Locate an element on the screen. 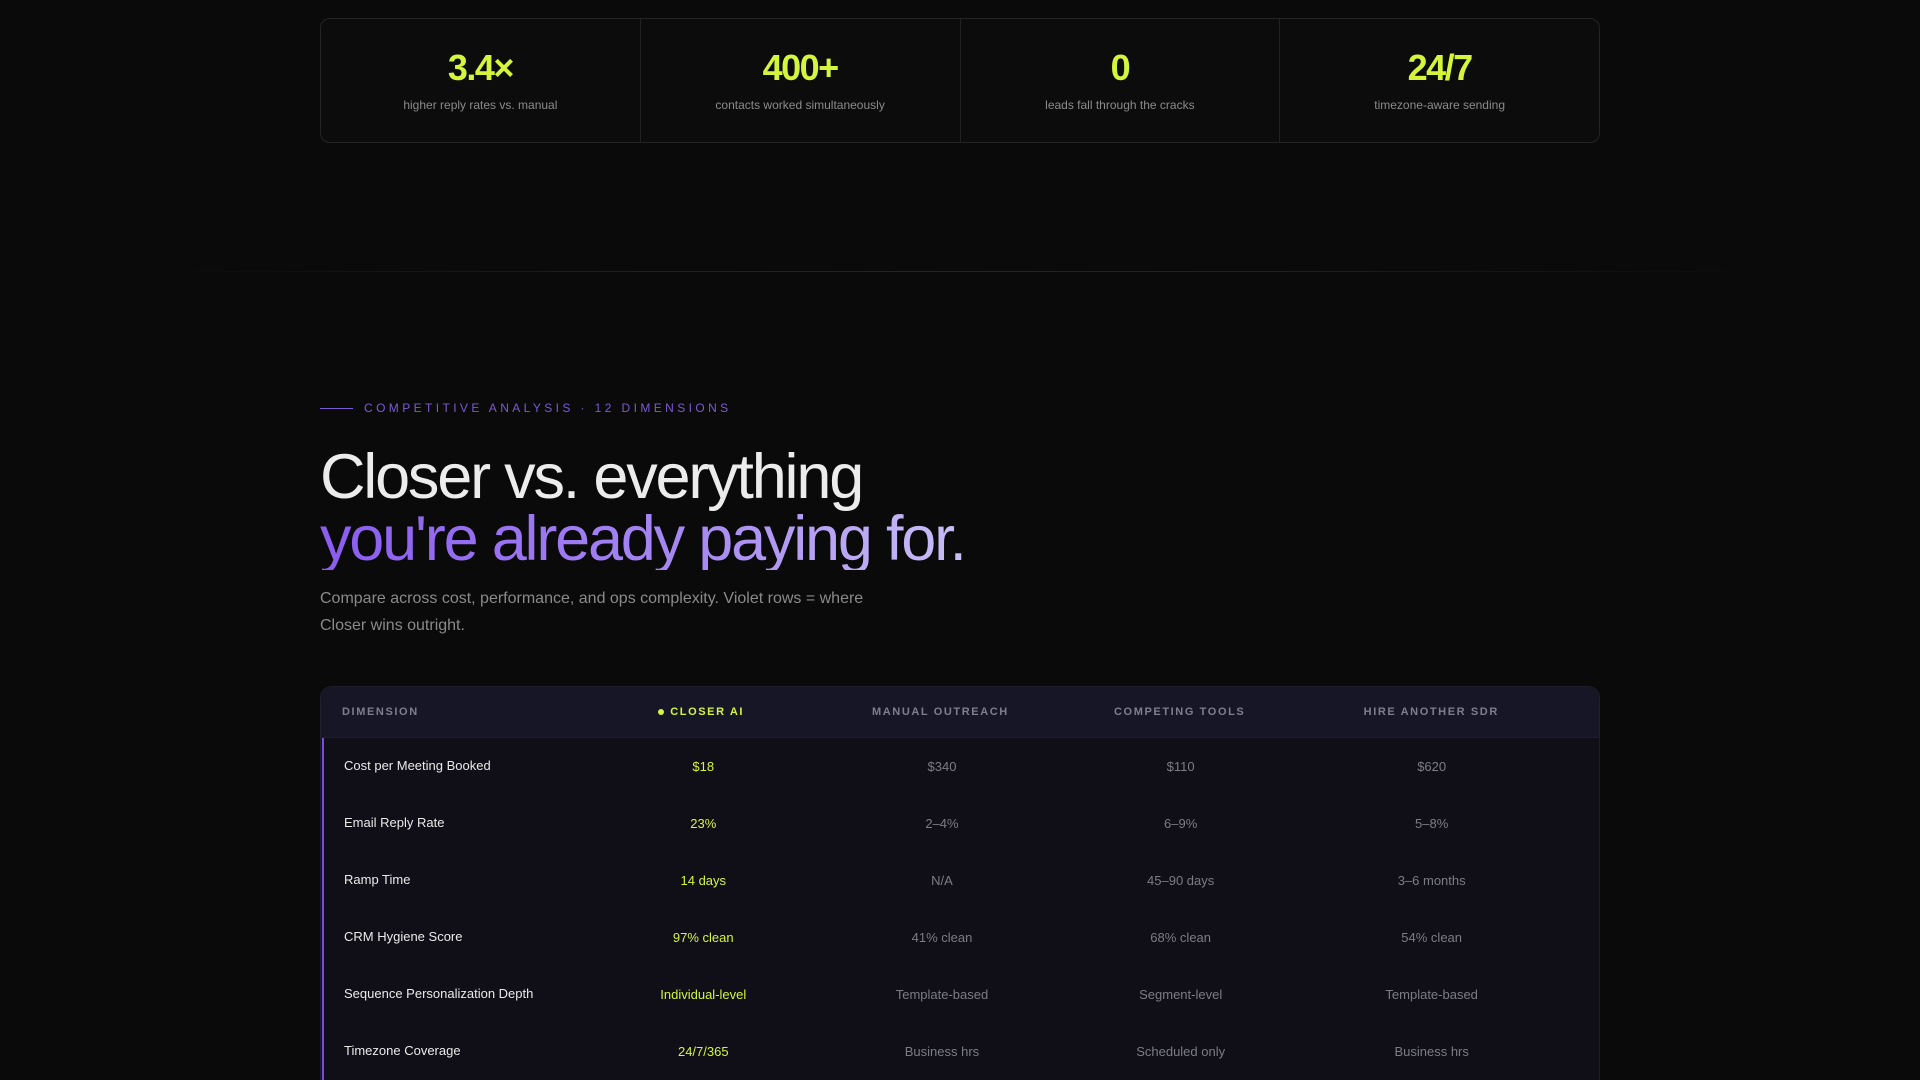 This screenshot has height=1080, width=1920. stat-value: 24/7 is located at coordinates (1440, 67).